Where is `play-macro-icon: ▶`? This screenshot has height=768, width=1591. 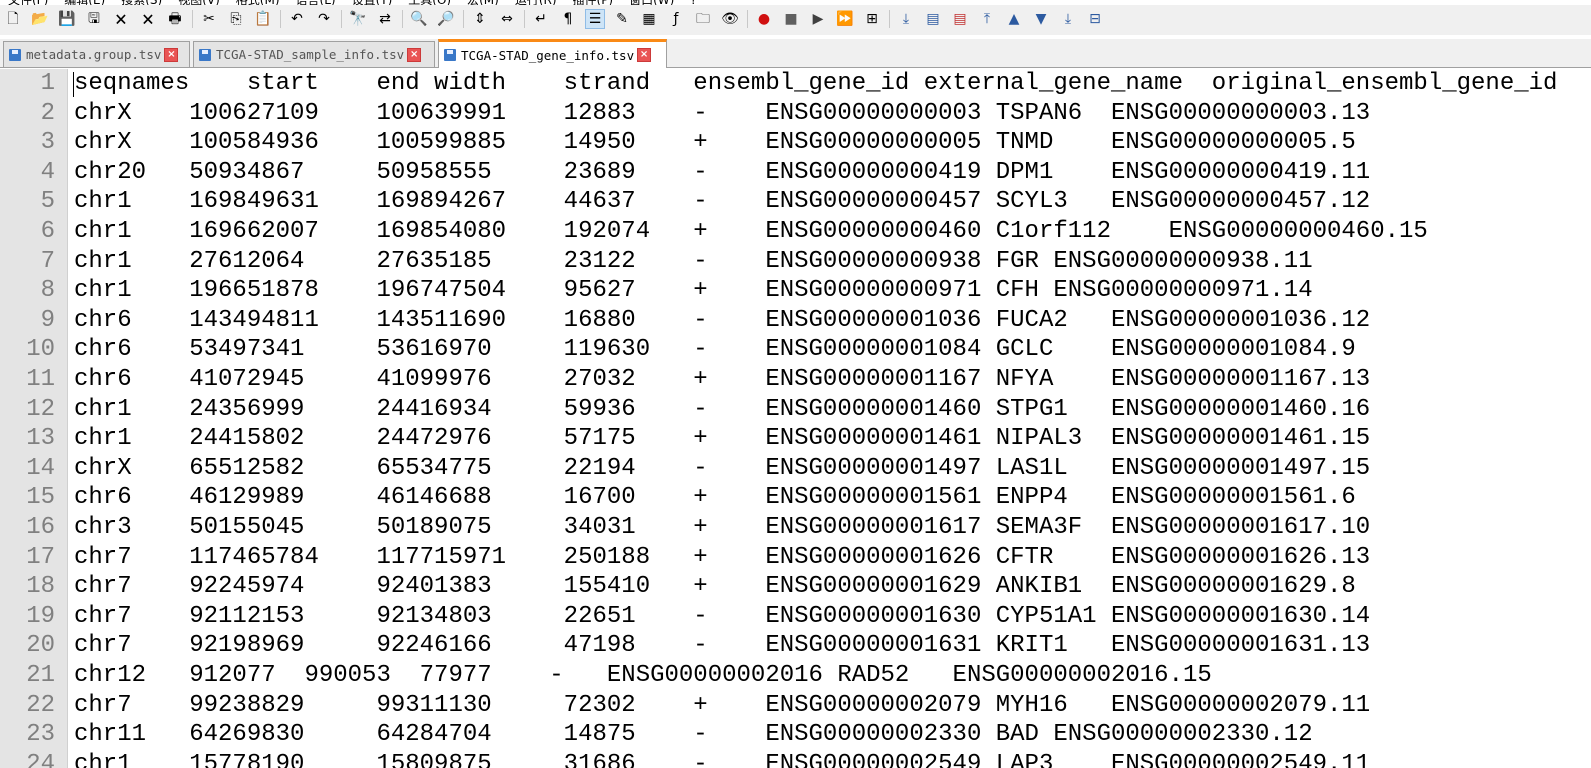 play-macro-icon: ▶ is located at coordinates (818, 19).